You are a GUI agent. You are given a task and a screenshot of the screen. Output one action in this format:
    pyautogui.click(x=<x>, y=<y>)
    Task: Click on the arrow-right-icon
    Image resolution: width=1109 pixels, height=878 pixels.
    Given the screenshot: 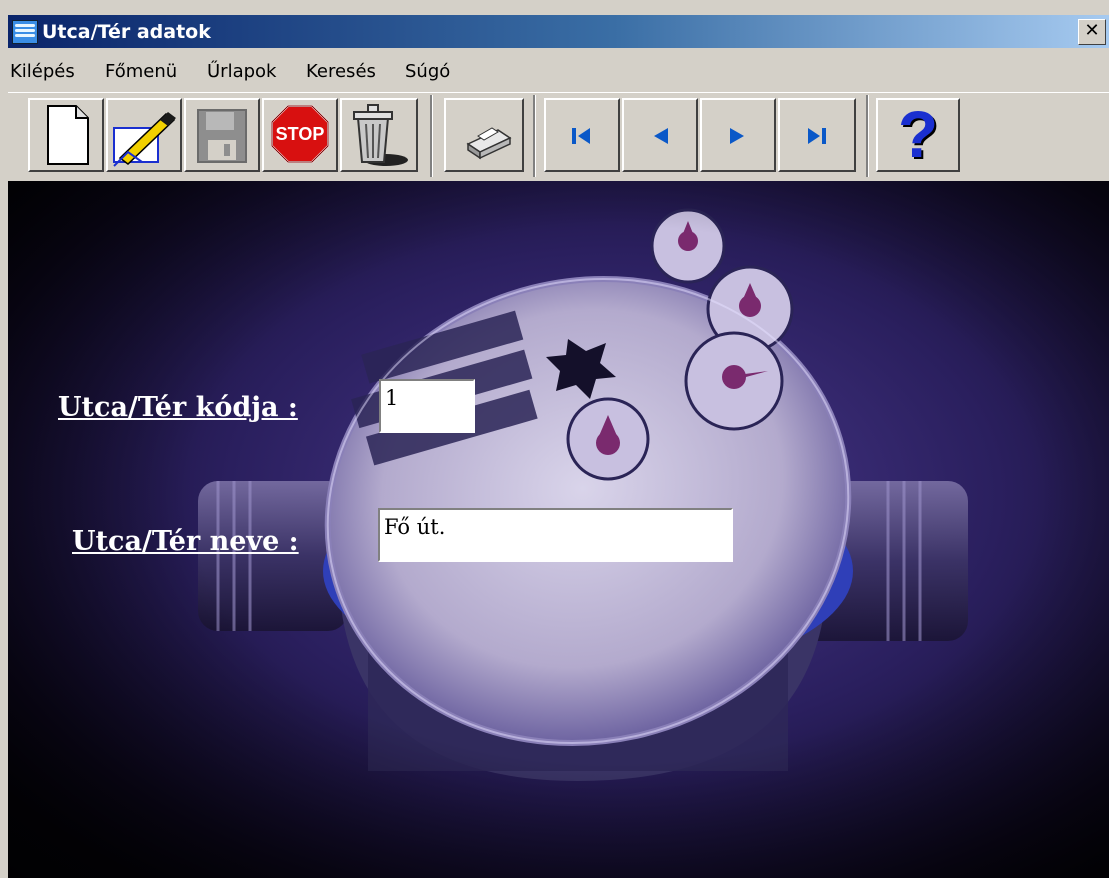 What is the action you would take?
    pyautogui.click(x=737, y=136)
    